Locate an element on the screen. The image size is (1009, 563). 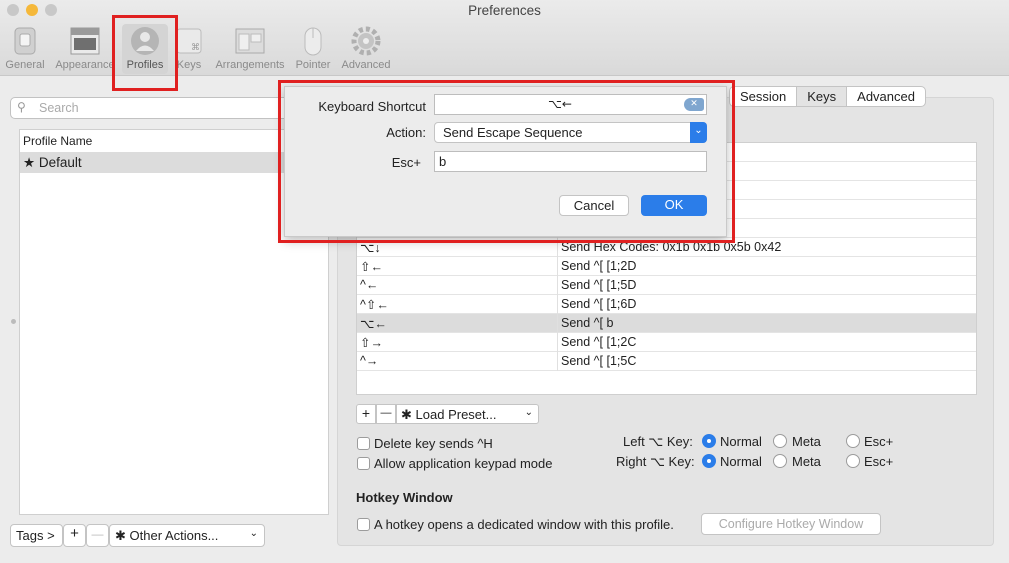
key-mapping-row: ⇧→ Send ^[ [1;2C is located at coordinates (666, 342).